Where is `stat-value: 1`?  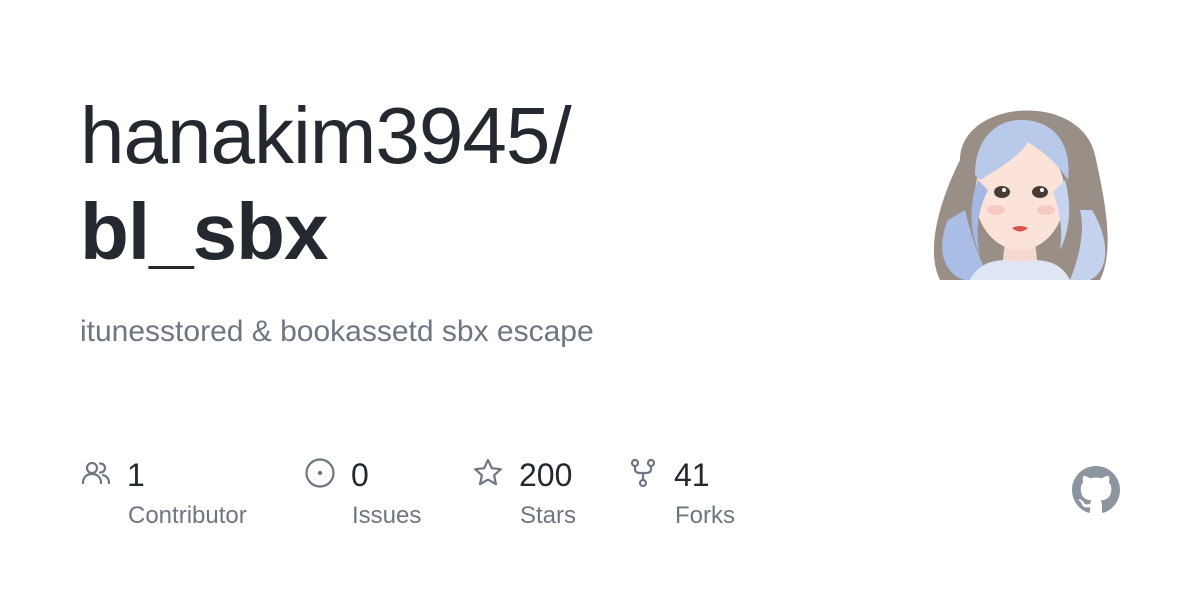 stat-value: 1 is located at coordinates (136, 475).